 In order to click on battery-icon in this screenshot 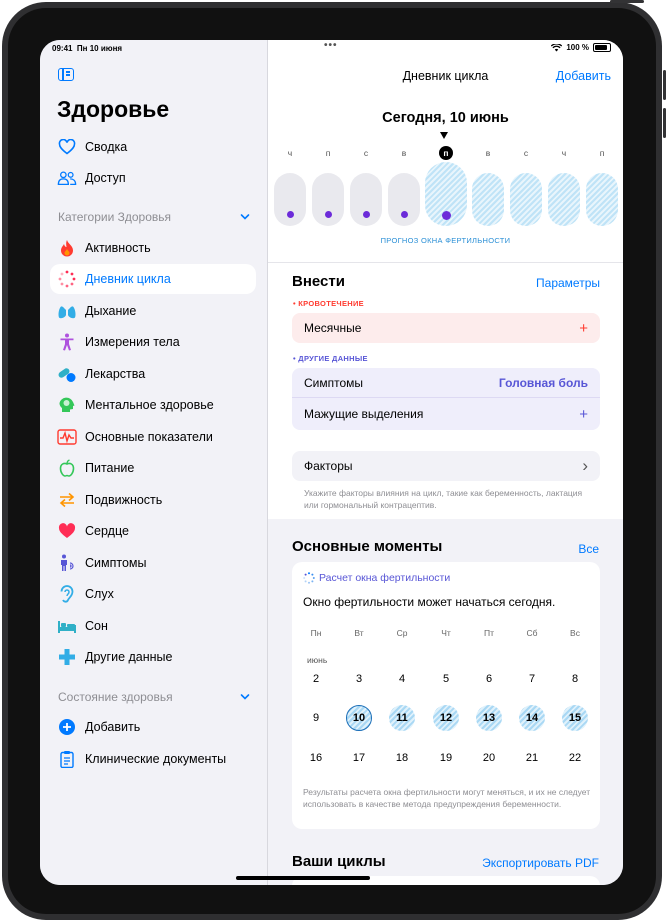, I will do `click(602, 47)`.